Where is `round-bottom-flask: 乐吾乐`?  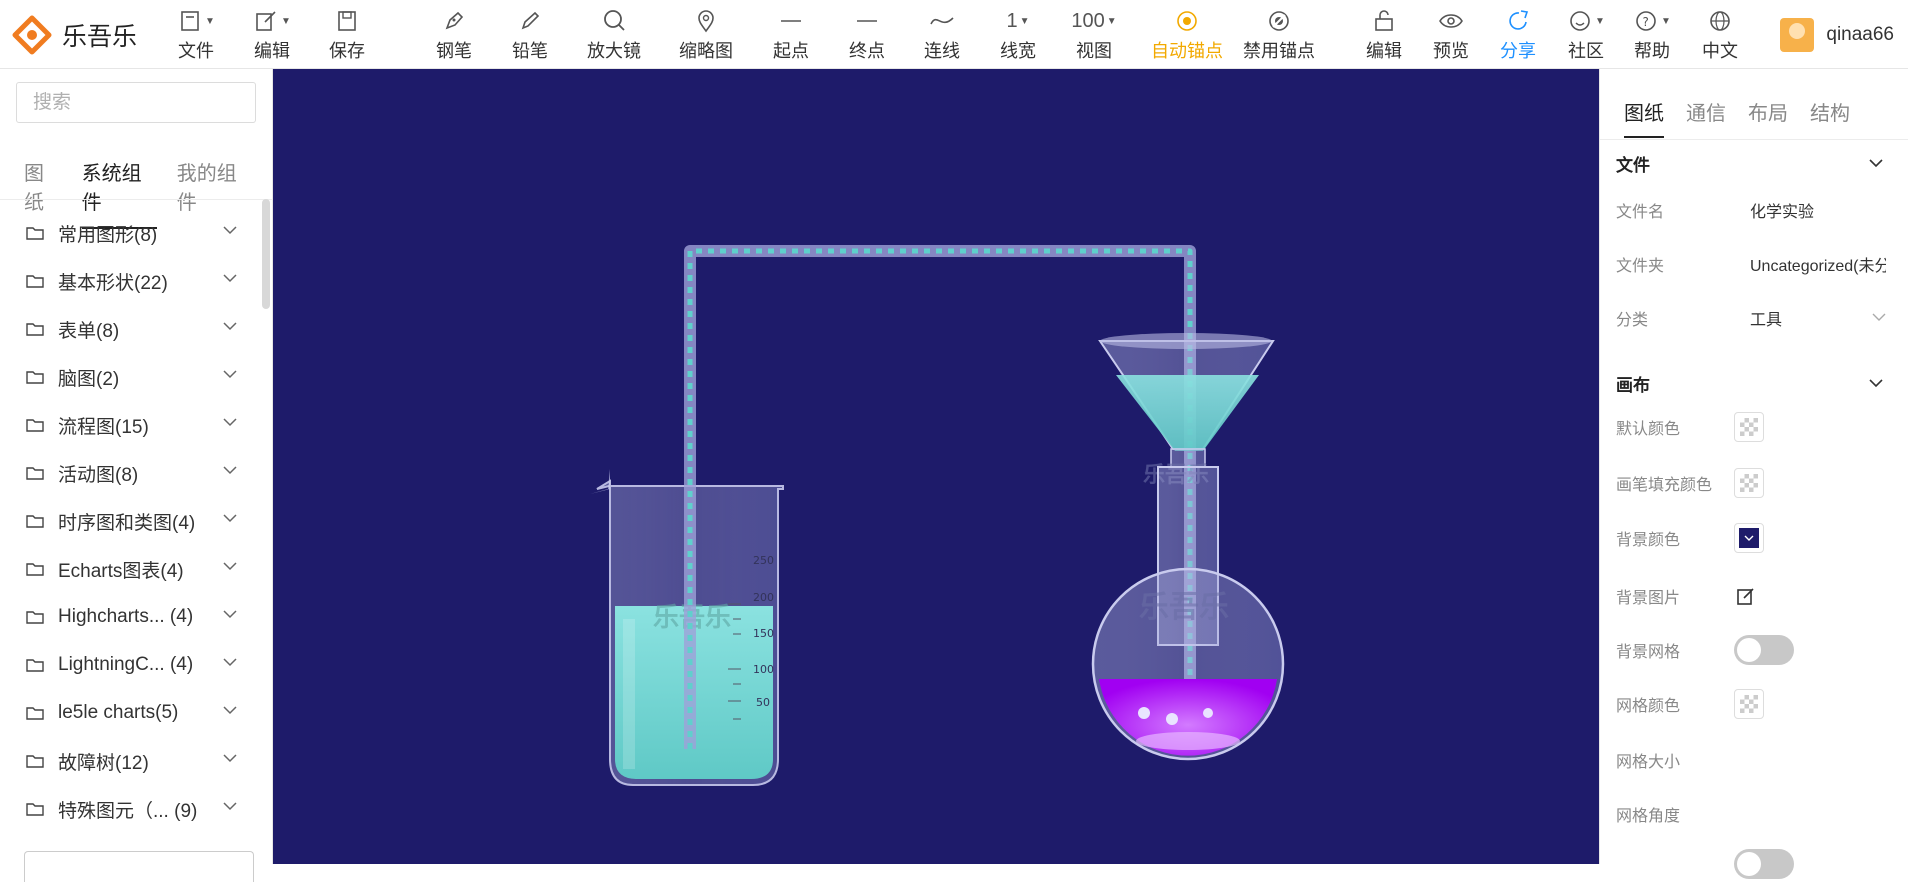 round-bottom-flask: 乐吾乐 is located at coordinates (1188, 613).